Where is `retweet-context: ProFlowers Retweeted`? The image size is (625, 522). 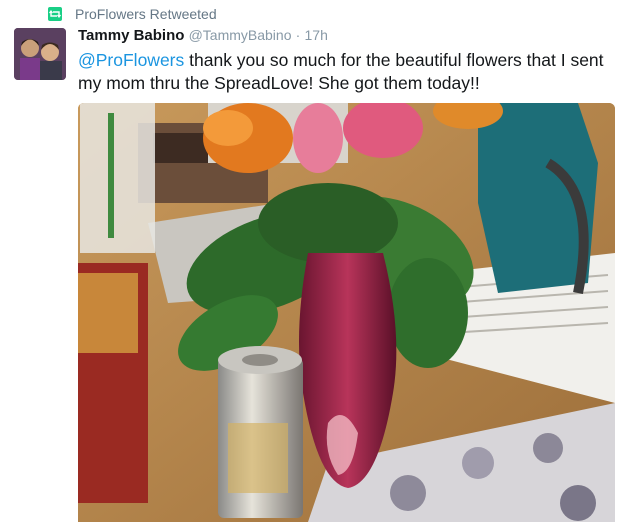 retweet-context: ProFlowers Retweeted is located at coordinates (132, 14).